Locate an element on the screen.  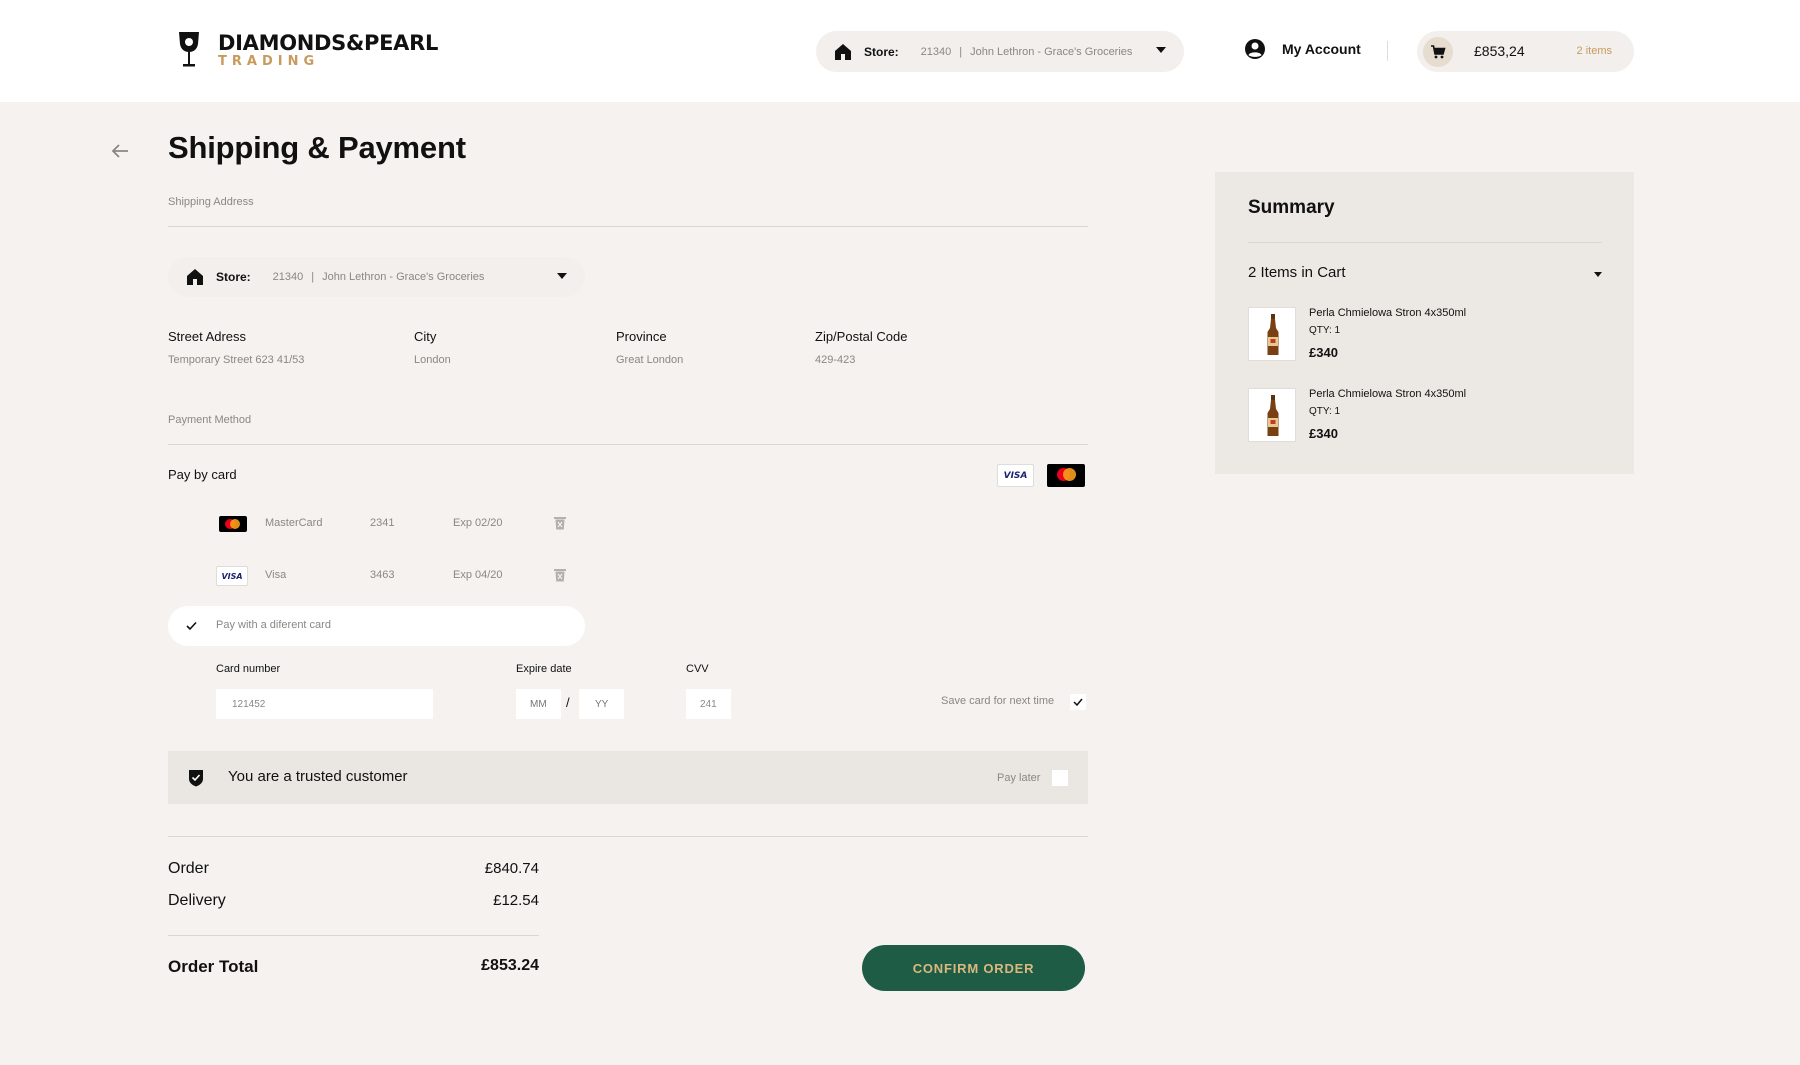
page-title: Shipping & Payment is located at coordinates (317, 147).